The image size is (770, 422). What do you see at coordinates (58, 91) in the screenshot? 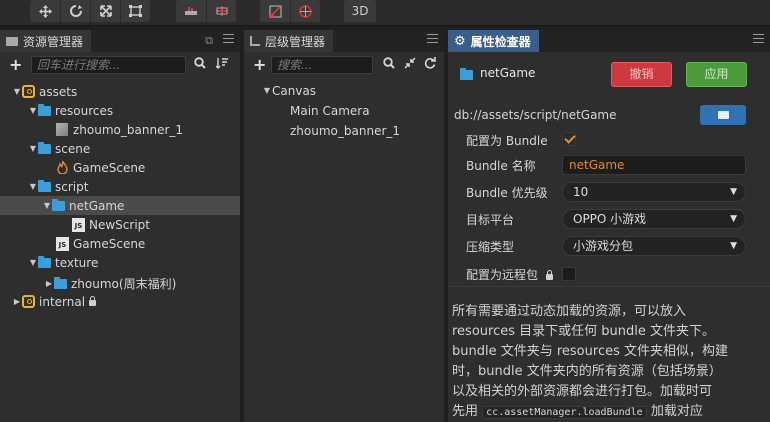
I see `tree-item-label: assets` at bounding box center [58, 91].